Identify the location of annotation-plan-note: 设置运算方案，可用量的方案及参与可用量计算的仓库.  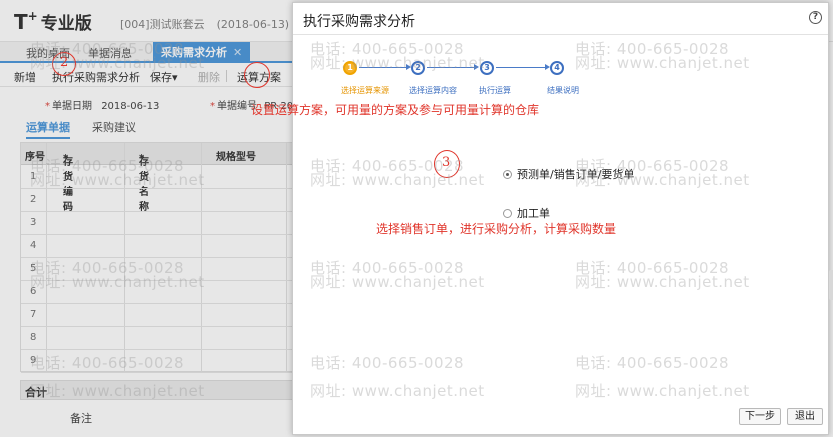
(395, 110).